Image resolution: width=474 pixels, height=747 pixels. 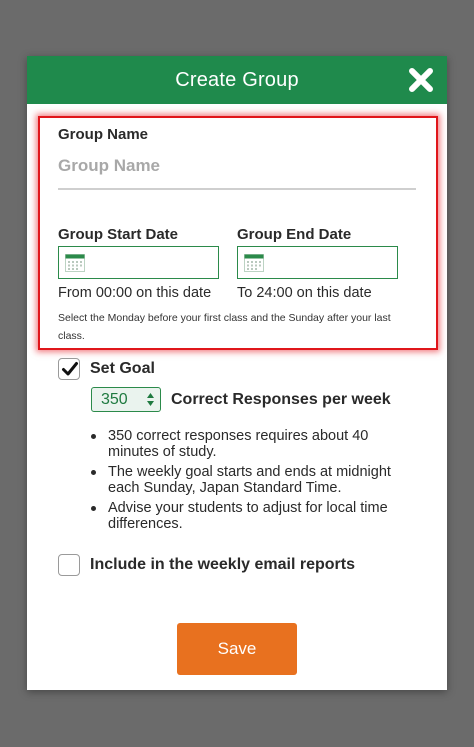 What do you see at coordinates (222, 564) in the screenshot?
I see `email-reports-label: Include in the weekly email reports` at bounding box center [222, 564].